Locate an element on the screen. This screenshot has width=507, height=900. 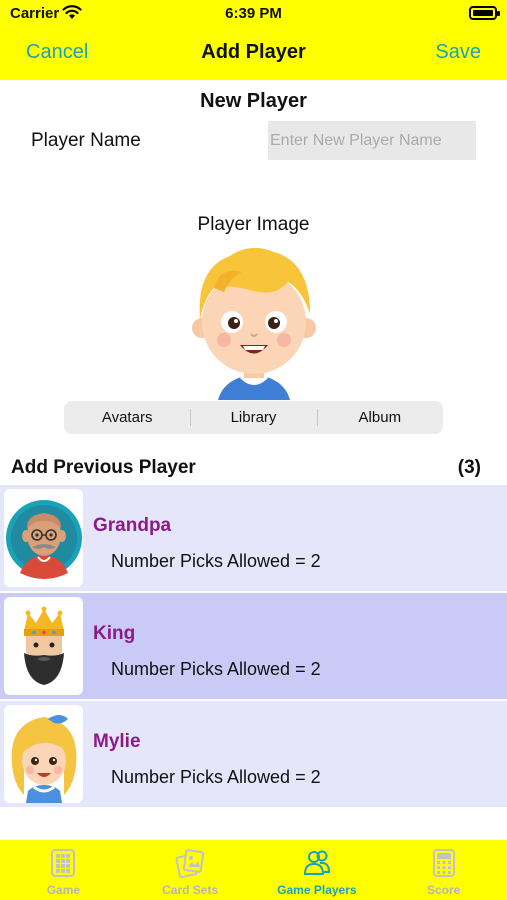
navigation-bar: Cancel Add Player Save is located at coordinates (253, 54).